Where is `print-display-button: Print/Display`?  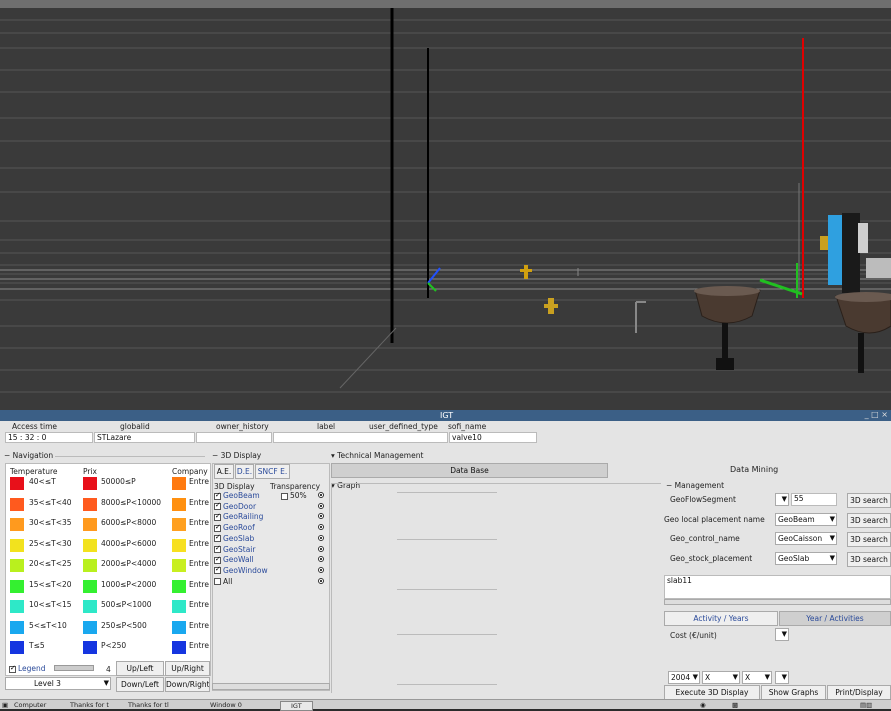 print-display-button: Print/Display is located at coordinates (859, 692).